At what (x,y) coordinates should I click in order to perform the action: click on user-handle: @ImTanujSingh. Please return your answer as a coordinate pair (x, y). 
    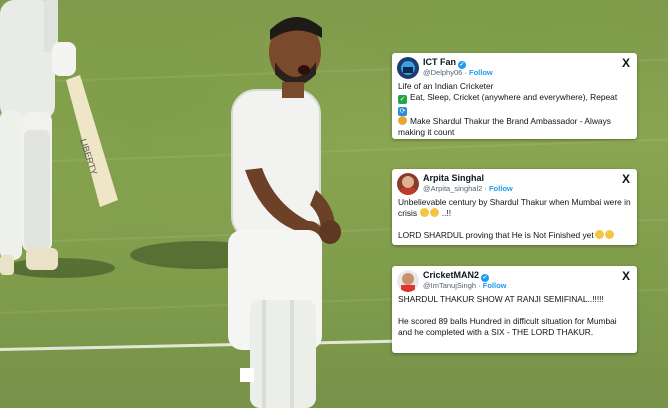
    Looking at the image, I should click on (449, 285).